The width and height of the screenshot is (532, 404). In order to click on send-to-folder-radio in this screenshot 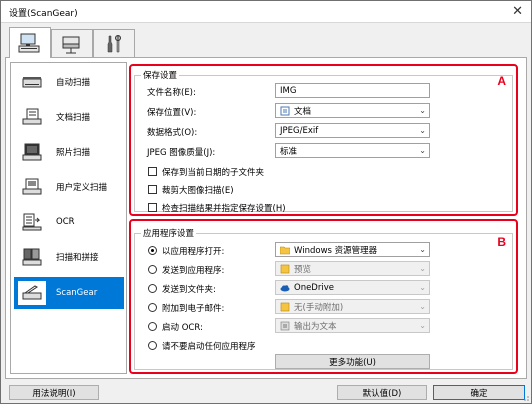, I will do `click(152, 288)`.